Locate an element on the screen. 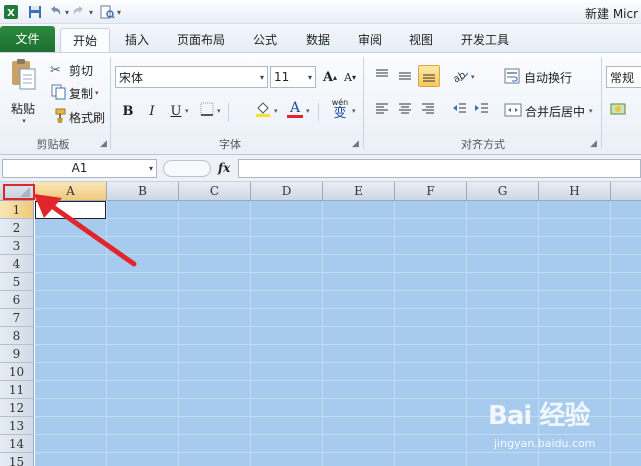  font-name-combo: 宋体 ▾ is located at coordinates (191, 77).